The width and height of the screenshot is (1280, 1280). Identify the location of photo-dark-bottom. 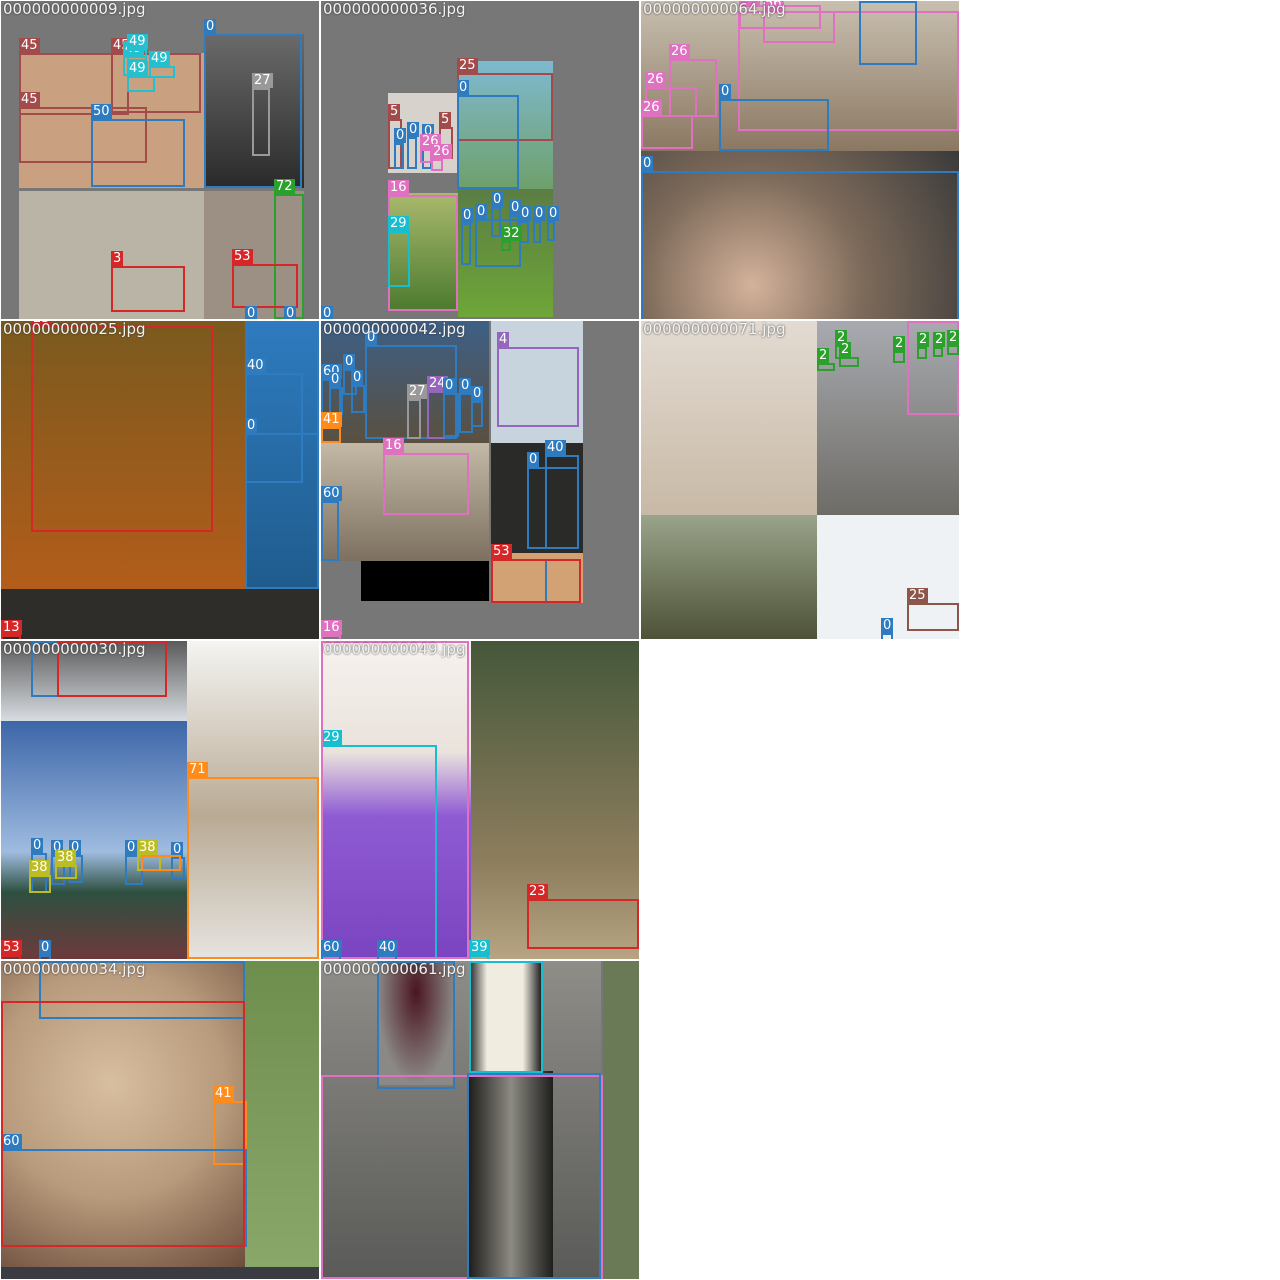
(160, 614).